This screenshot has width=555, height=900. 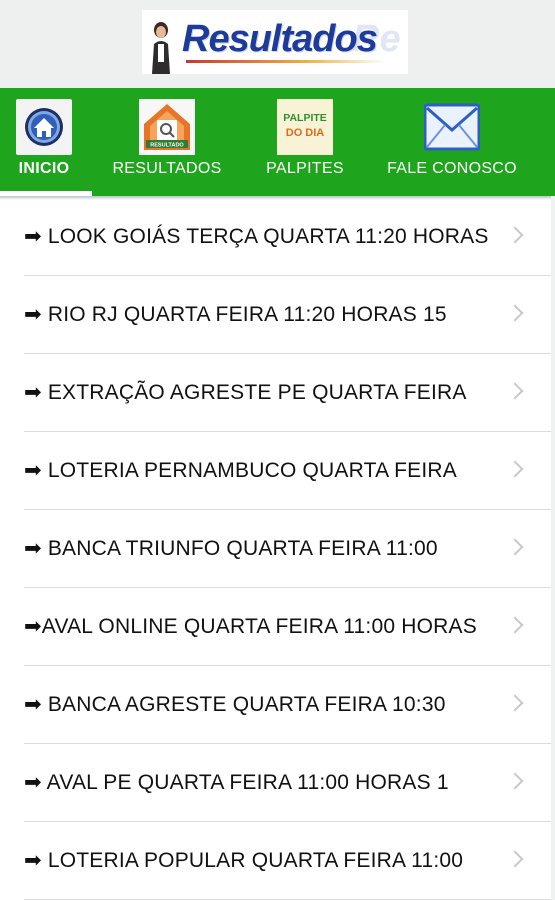 I want to click on tab-resultados: RESULTADO RESULTADOS, so click(x=167, y=142).